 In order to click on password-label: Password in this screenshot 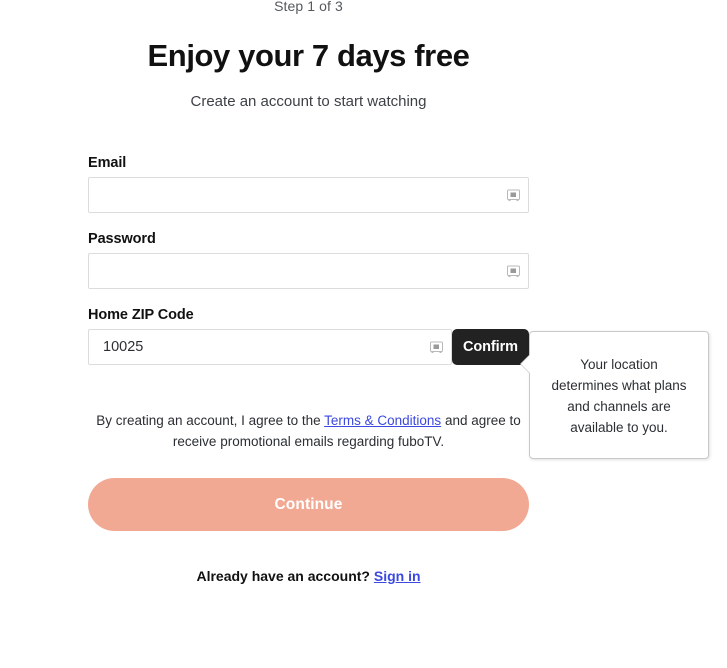, I will do `click(122, 239)`.